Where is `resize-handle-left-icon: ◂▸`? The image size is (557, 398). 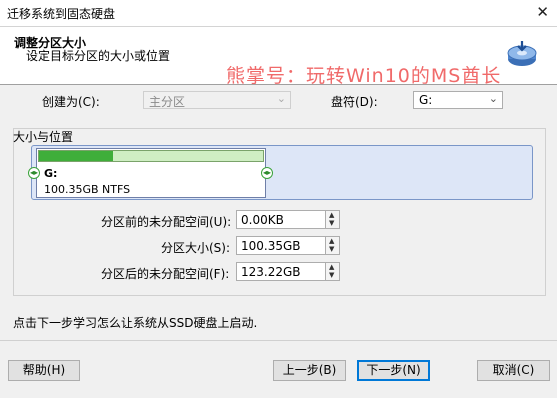 resize-handle-left-icon: ◂▸ is located at coordinates (34, 173).